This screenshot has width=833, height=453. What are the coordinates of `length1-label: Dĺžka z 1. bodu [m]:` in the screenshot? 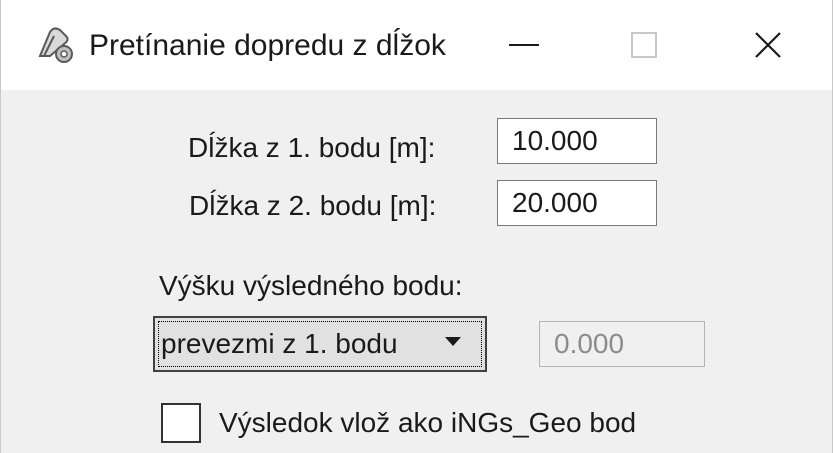 It's located at (312, 147).